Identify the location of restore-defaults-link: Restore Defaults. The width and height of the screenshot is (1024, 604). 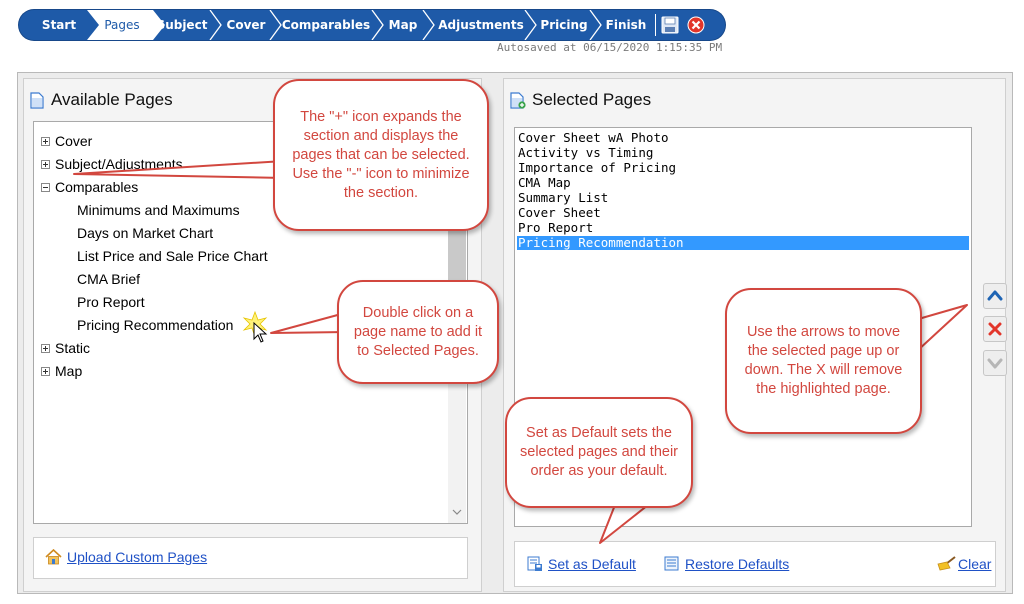
(737, 564).